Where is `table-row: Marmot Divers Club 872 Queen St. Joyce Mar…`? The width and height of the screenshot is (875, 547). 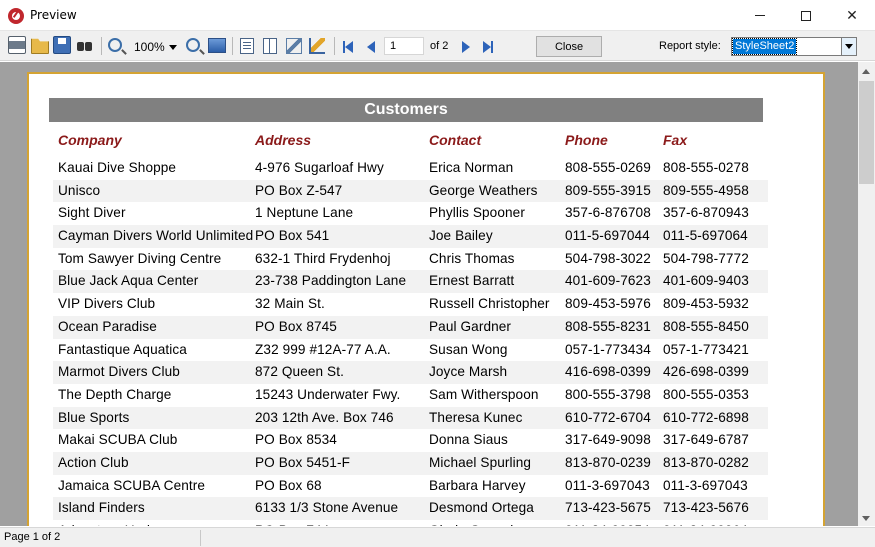
table-row: Marmot Divers Club 872 Queen St. Joyce Mar… is located at coordinates (410, 372).